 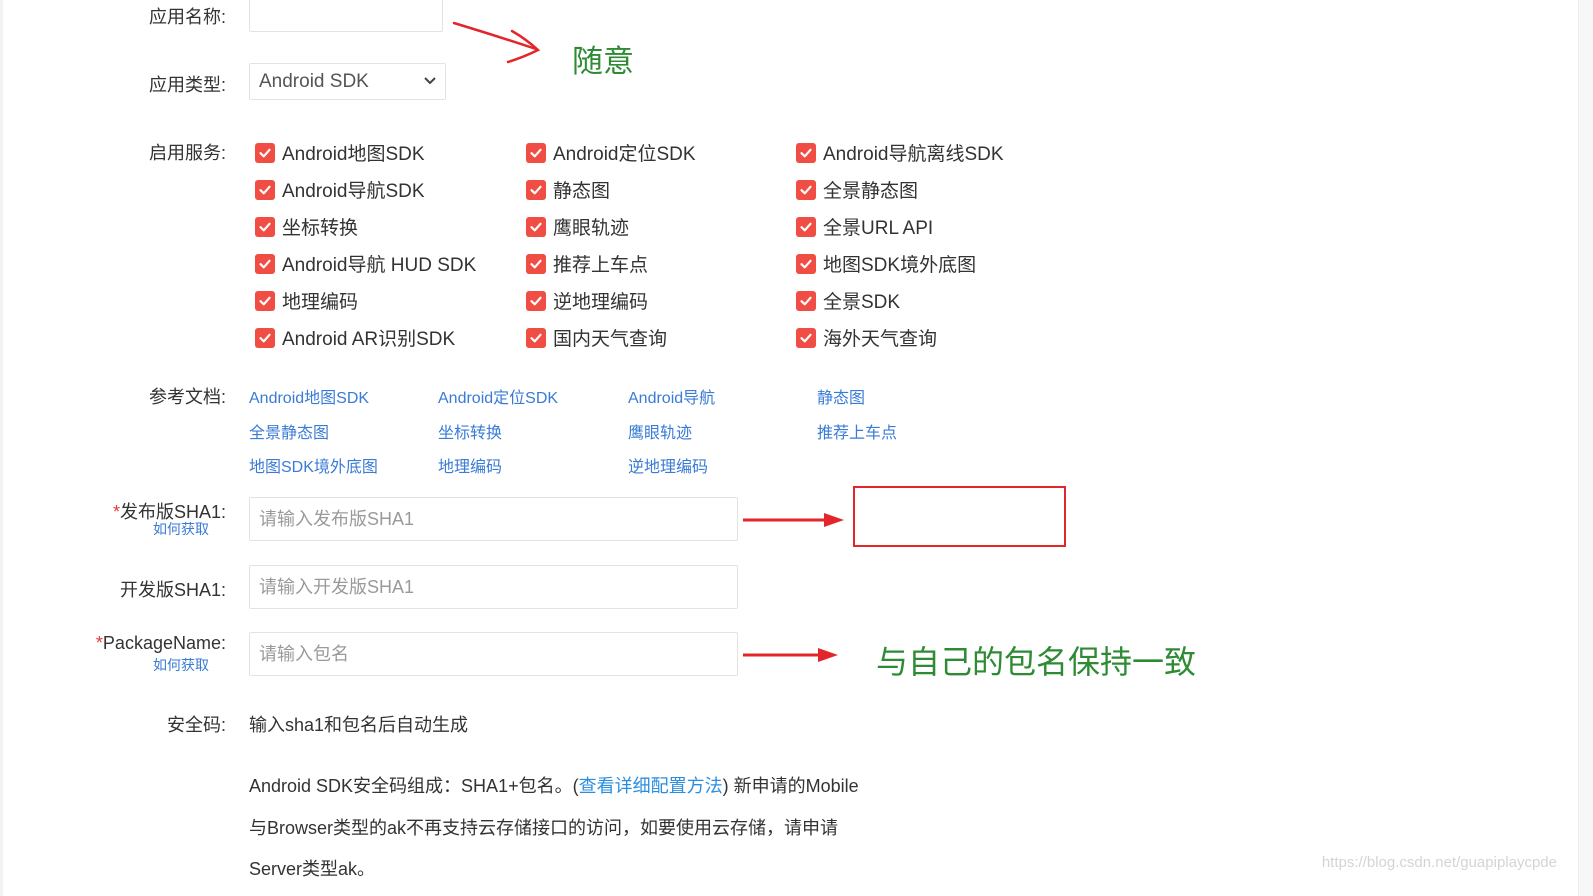 I want to click on service-checkbox-label: 逆地理编码, so click(x=601, y=302).